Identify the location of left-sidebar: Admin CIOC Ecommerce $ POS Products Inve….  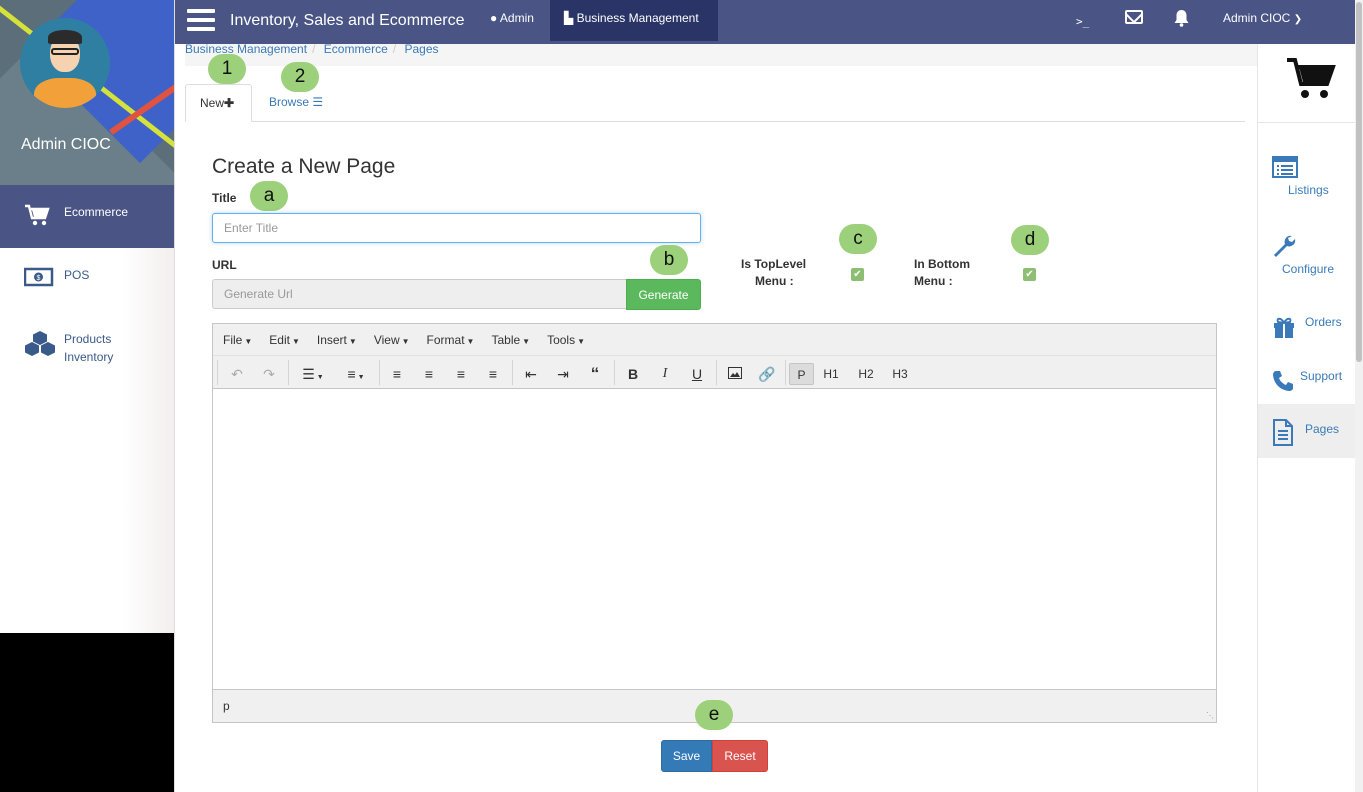
(87, 396).